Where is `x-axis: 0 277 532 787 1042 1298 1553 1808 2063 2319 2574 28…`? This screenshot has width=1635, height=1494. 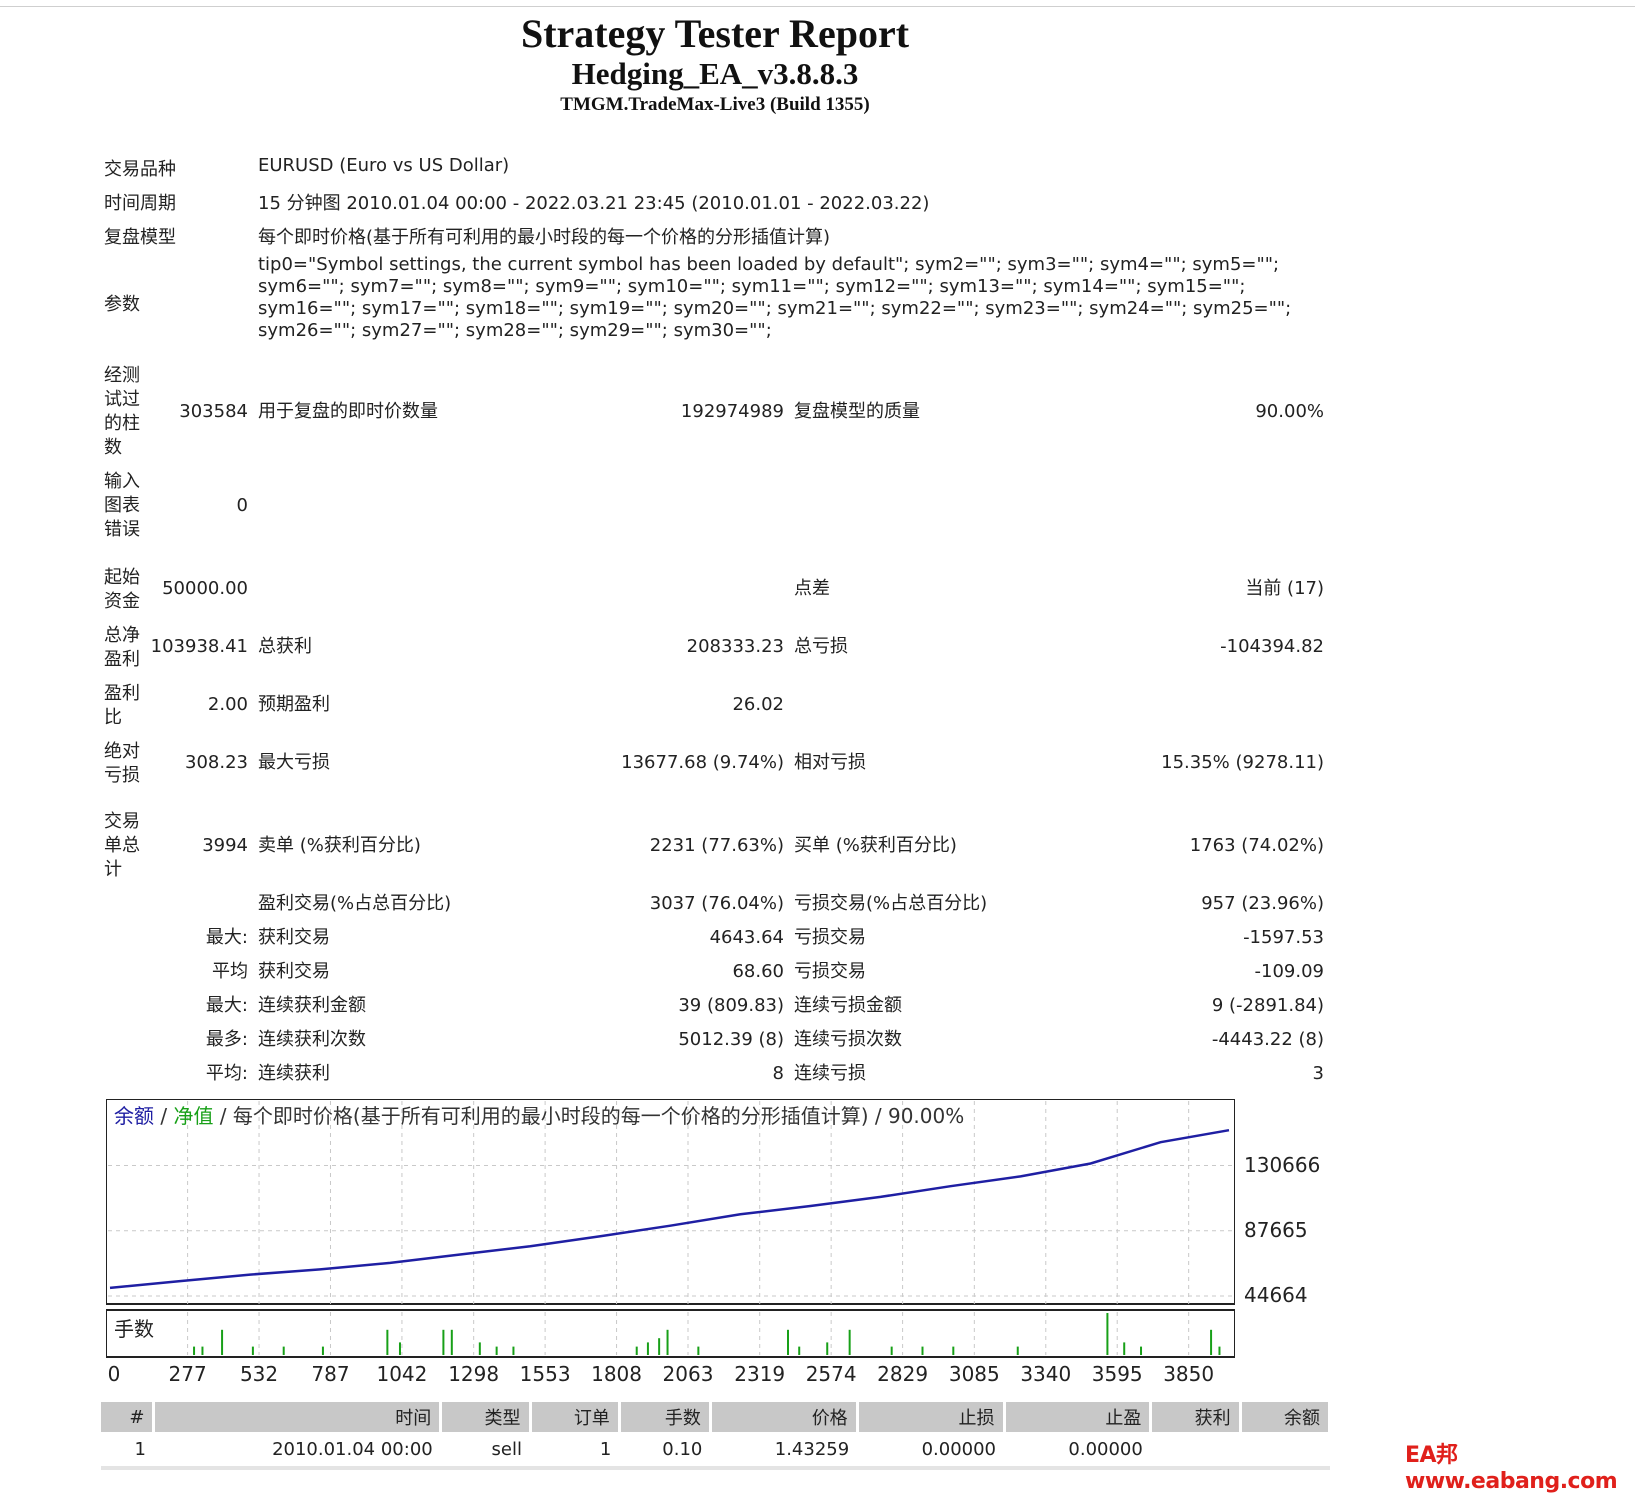 x-axis: 0 277 532 787 1042 1298 1553 1808 2063 2319 2574 28… is located at coordinates (630, 1377).